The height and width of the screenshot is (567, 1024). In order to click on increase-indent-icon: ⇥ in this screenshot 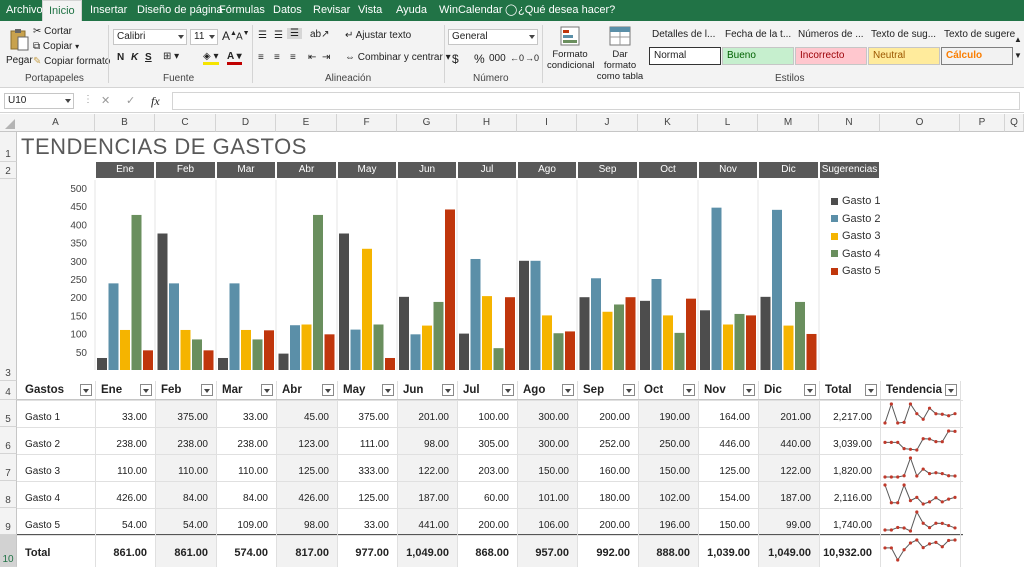, I will do `click(326, 57)`.